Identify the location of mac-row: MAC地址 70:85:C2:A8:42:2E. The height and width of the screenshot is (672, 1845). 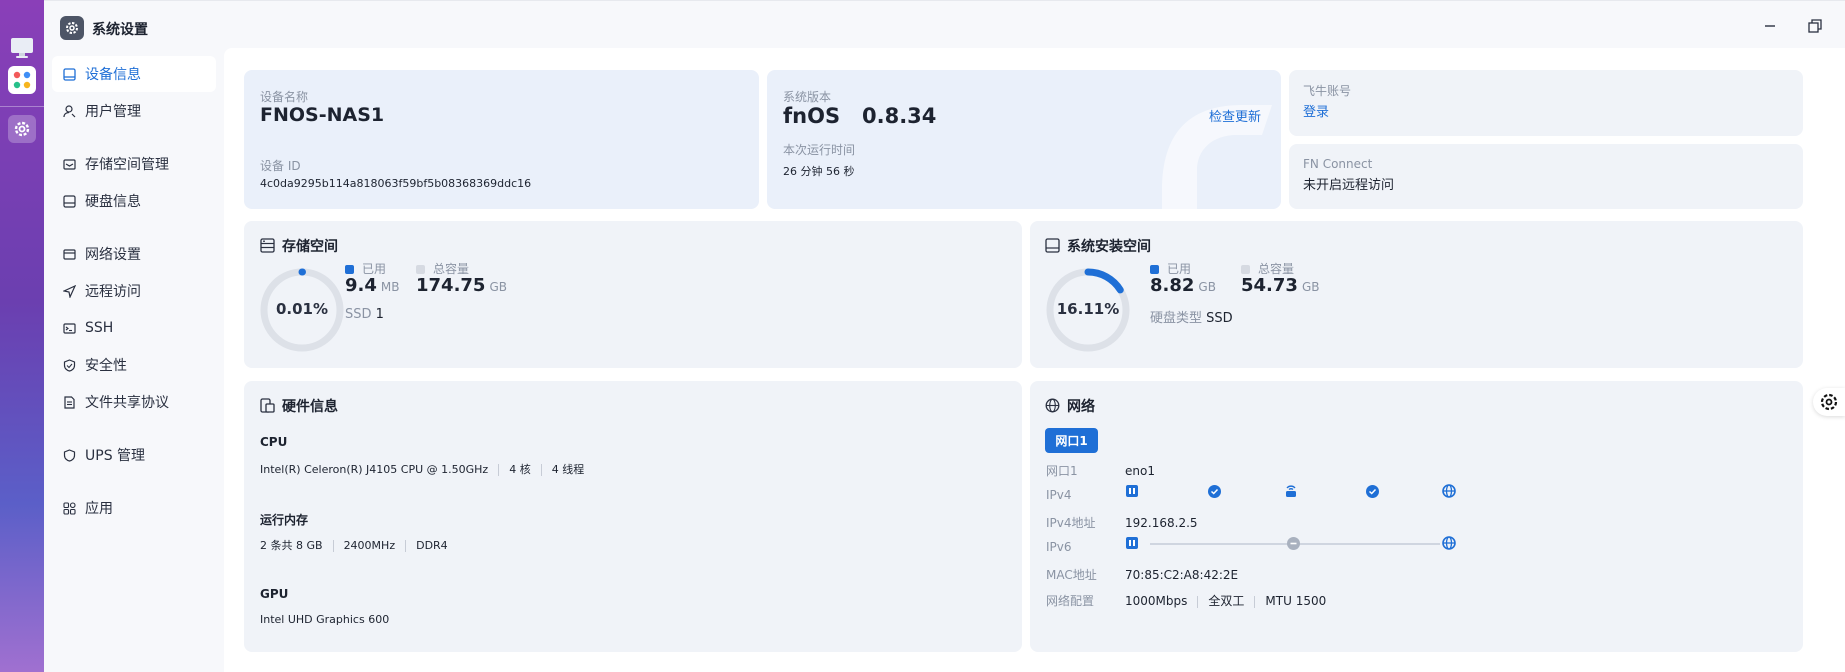
(1142, 575).